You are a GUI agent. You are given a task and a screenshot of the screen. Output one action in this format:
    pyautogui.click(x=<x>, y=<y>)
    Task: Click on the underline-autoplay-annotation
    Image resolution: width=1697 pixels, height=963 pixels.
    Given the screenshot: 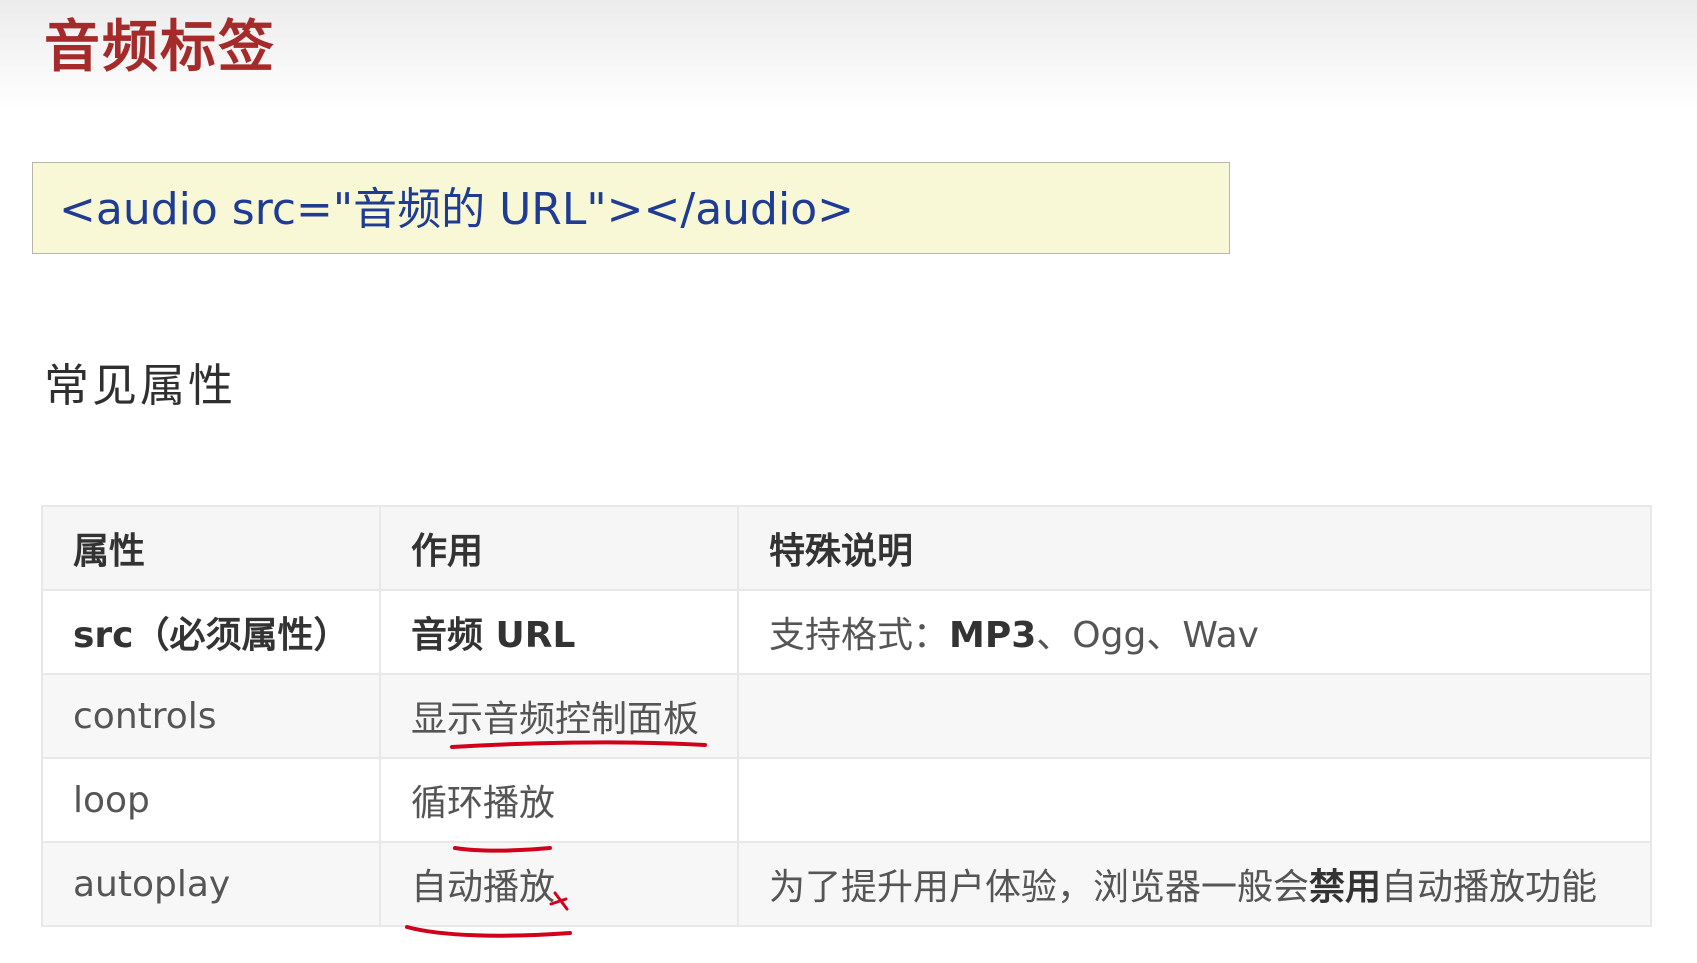 What is the action you would take?
    pyautogui.click(x=488, y=931)
    